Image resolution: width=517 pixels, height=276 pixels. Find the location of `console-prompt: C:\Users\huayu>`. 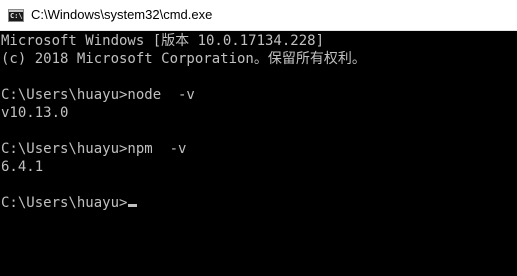

console-prompt: C:\Users\huayu> is located at coordinates (64, 203).